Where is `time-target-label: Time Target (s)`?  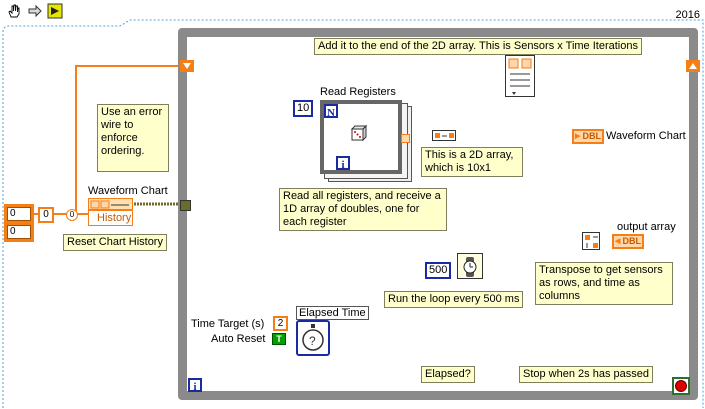 time-target-label: Time Target (s) is located at coordinates (228, 324).